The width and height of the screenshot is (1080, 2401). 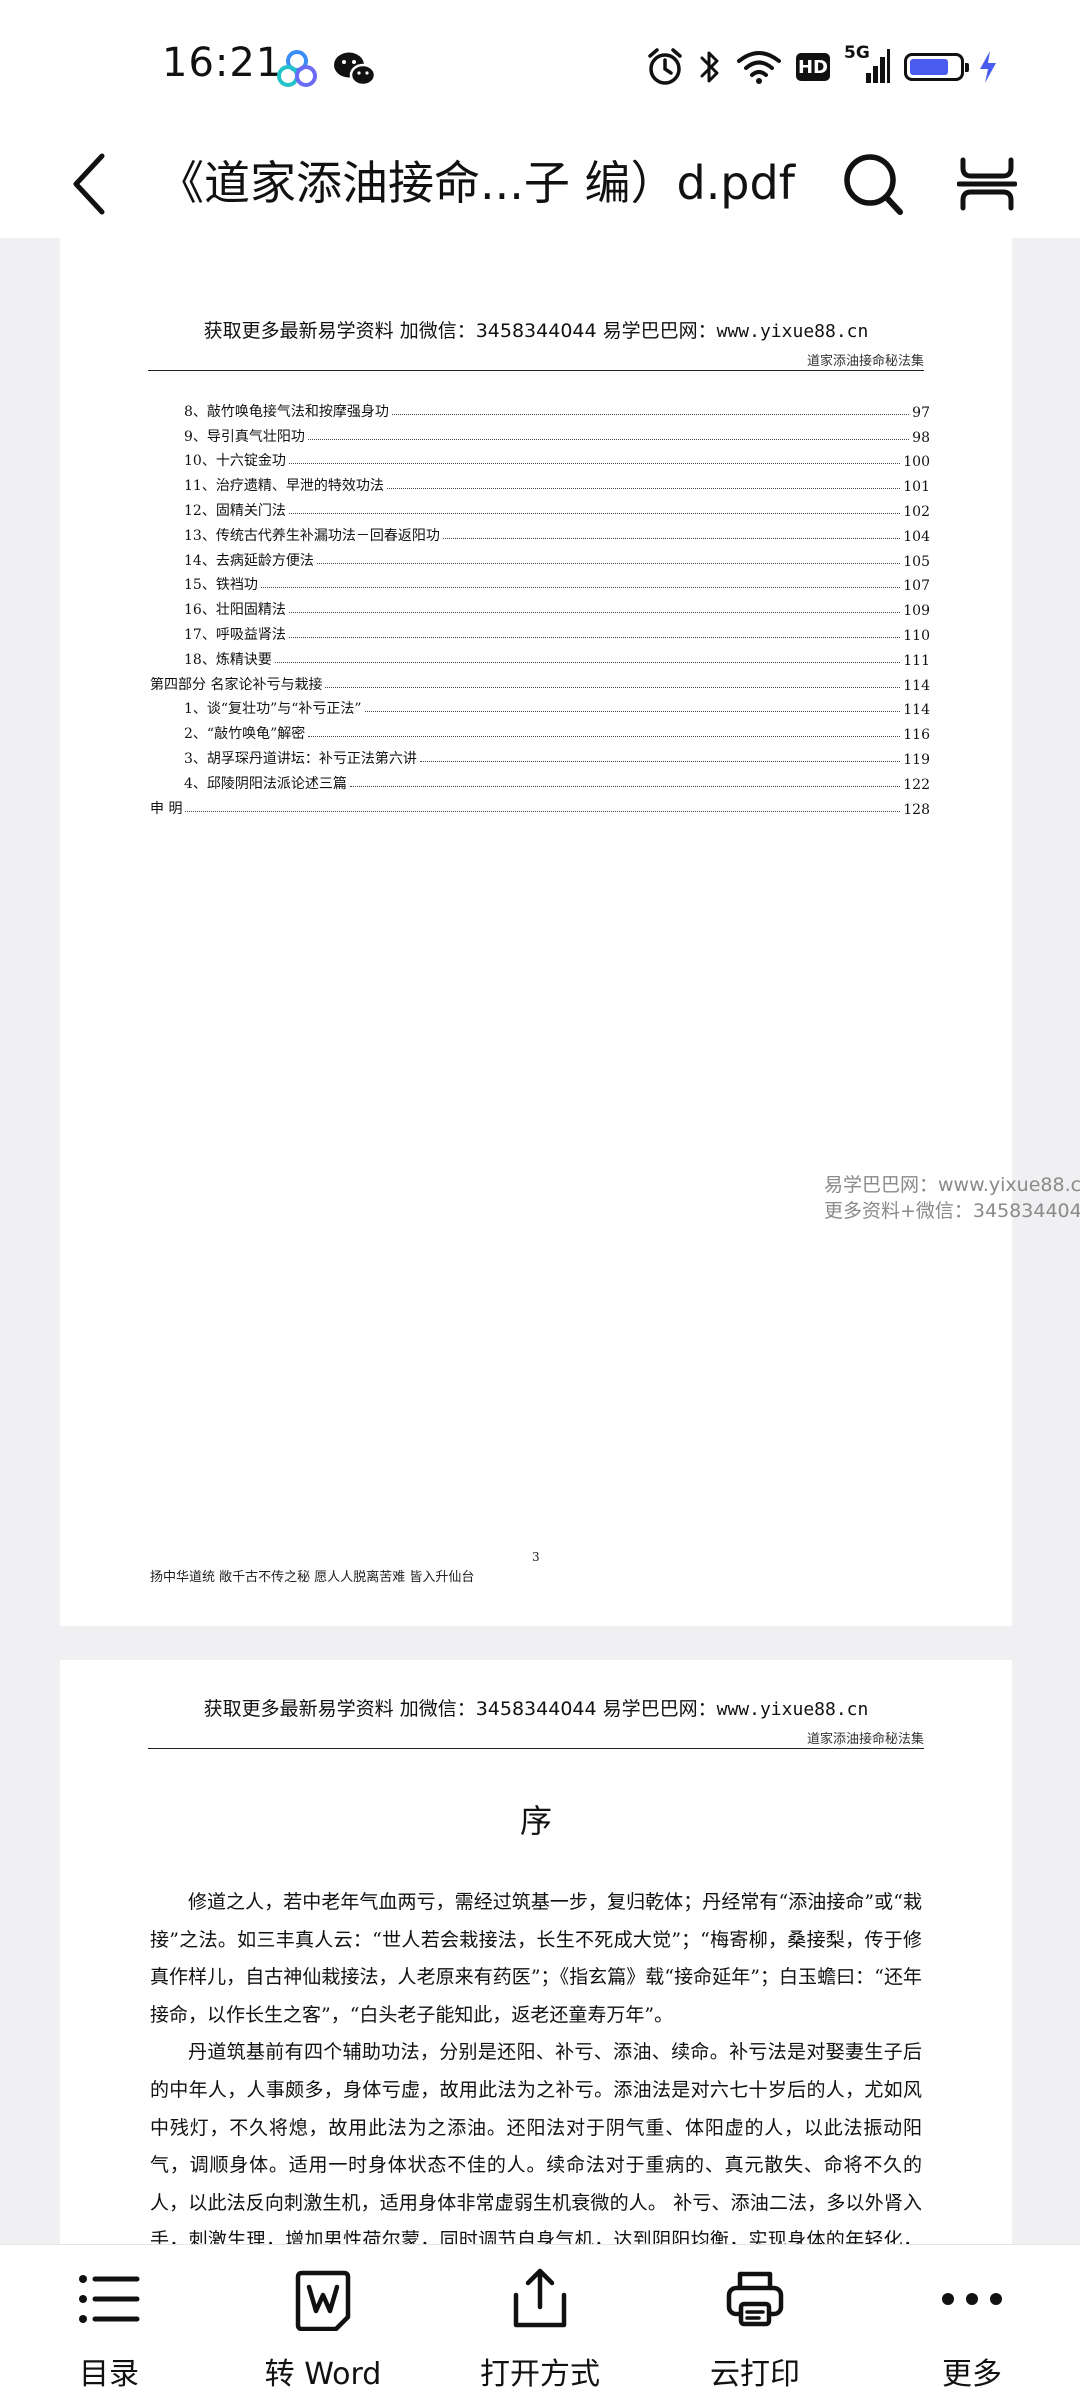 What do you see at coordinates (540, 2374) in the screenshot?
I see `open-with-label: 打开方式` at bounding box center [540, 2374].